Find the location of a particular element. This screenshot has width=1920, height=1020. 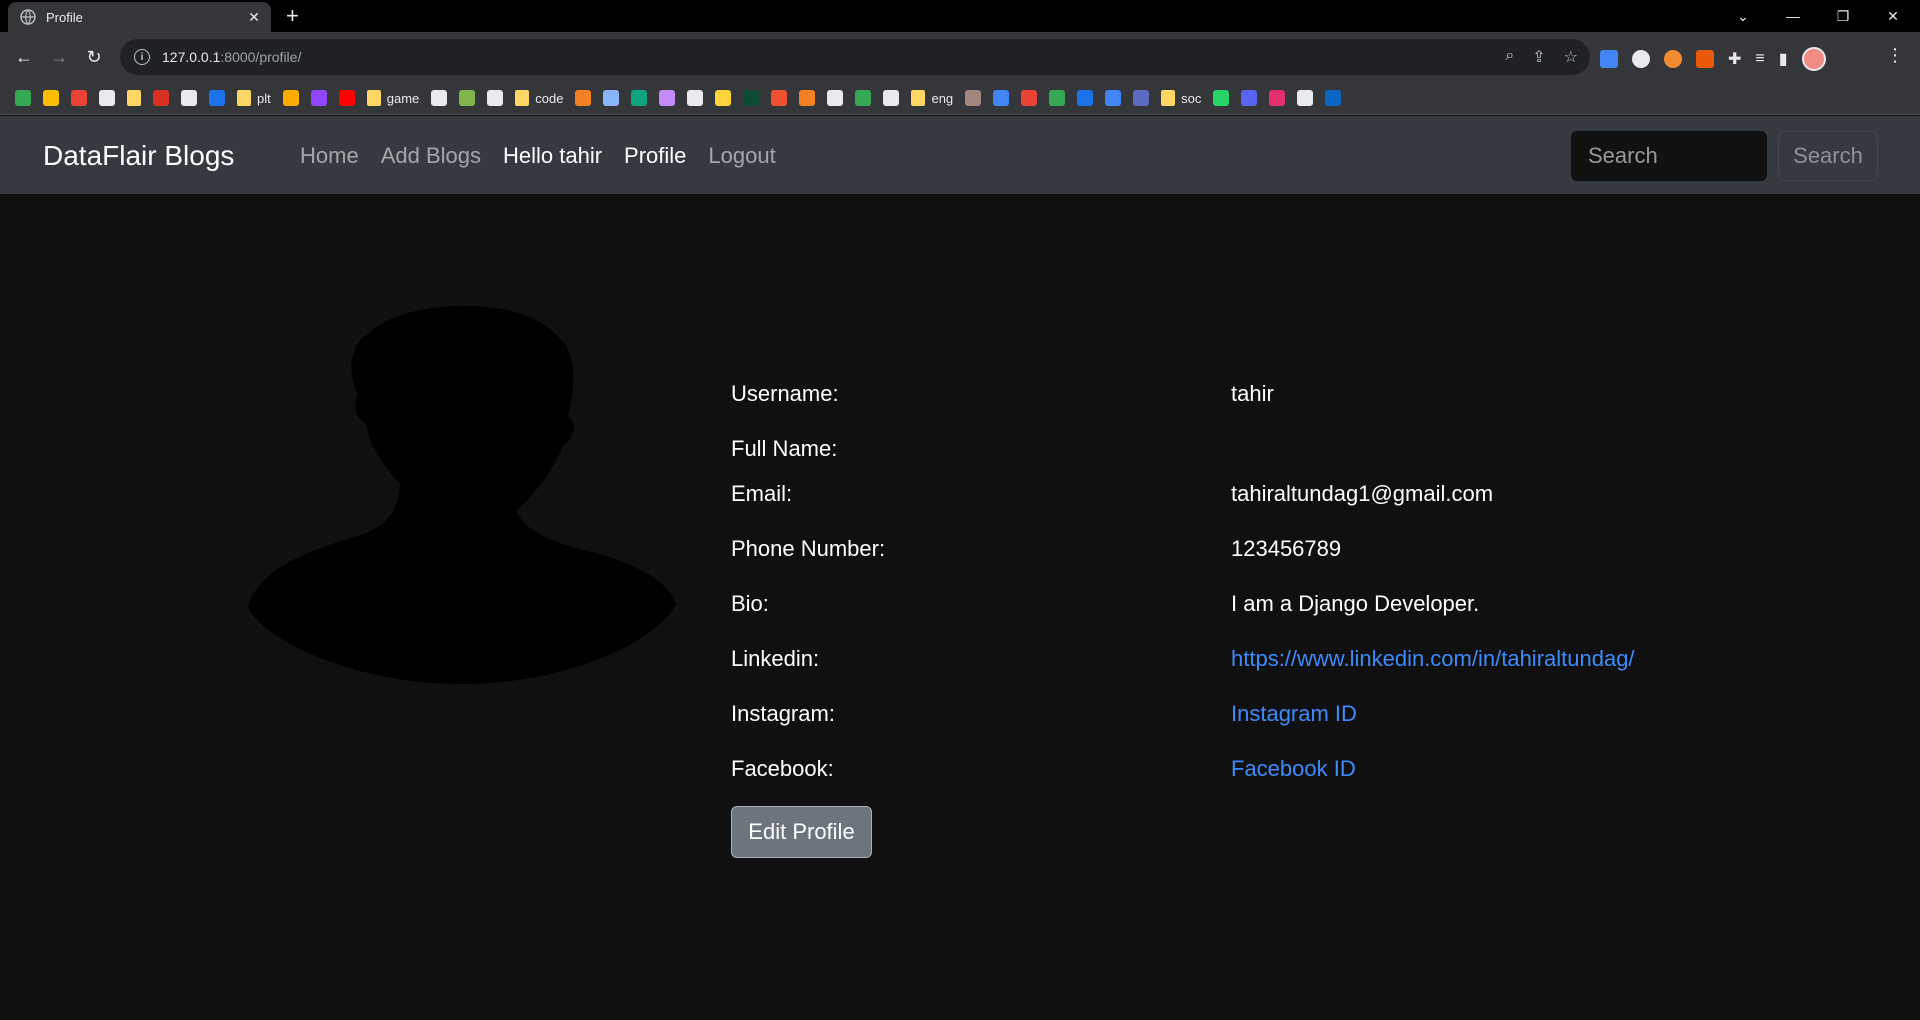

nav-hello-user: Hello tahir is located at coordinates (552, 156).